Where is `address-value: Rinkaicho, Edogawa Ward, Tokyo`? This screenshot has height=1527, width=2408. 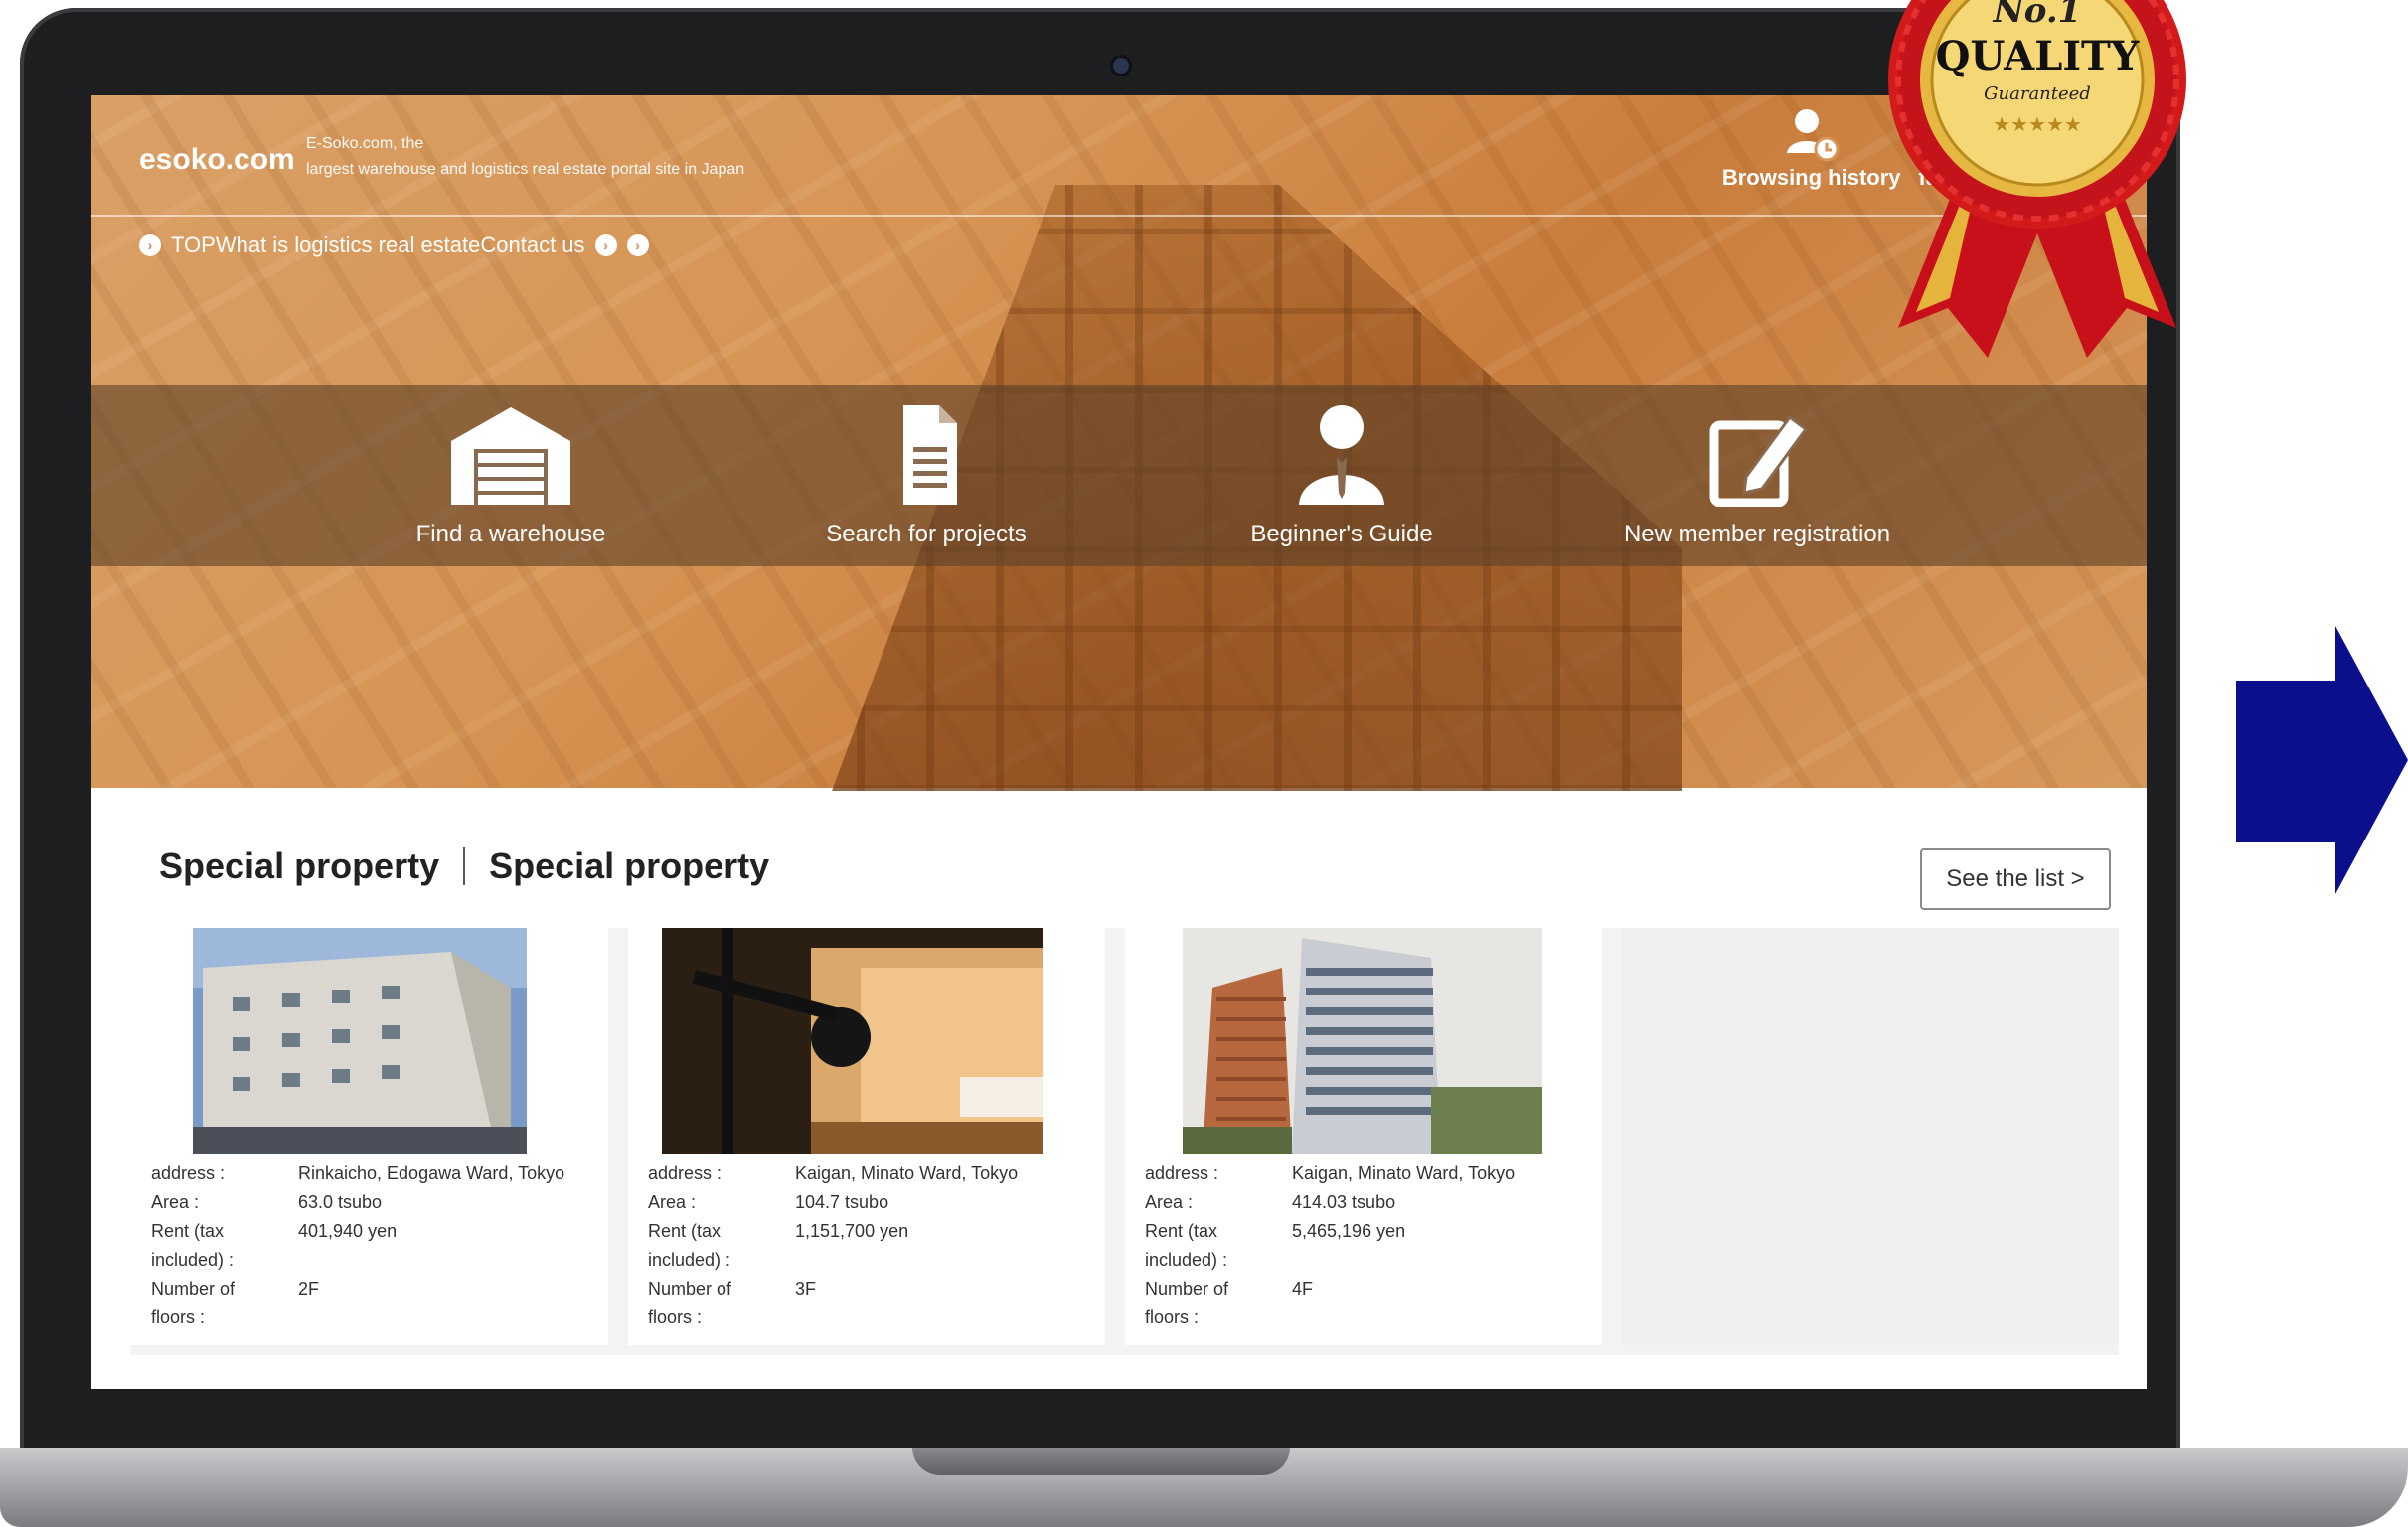
address-value: Rinkaicho, Edogawa Ward, Tokyo is located at coordinates (431, 1173).